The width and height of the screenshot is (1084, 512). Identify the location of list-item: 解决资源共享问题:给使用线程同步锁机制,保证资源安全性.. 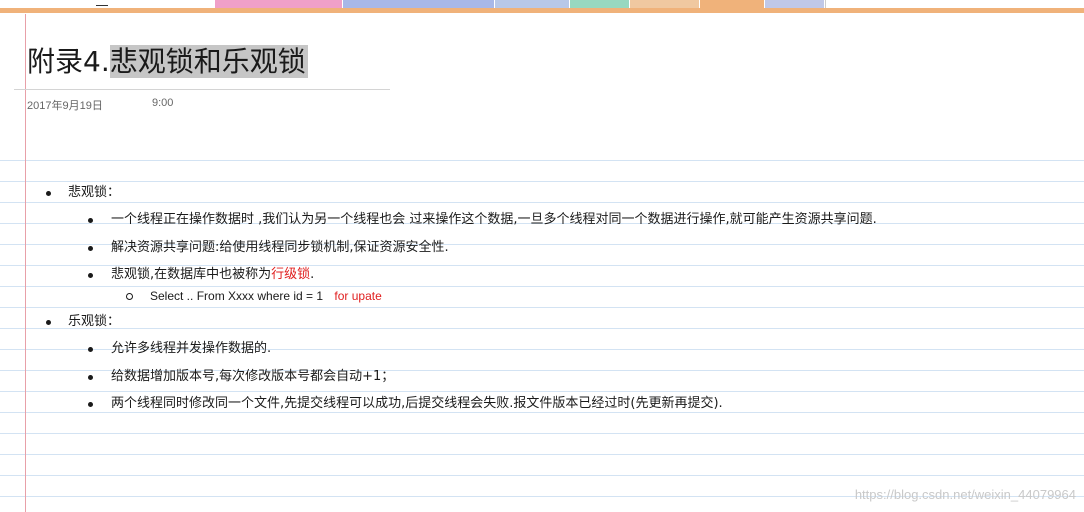
(268, 248).